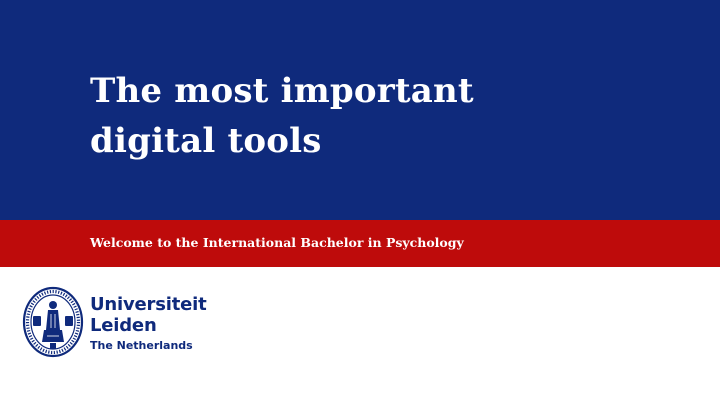 The width and height of the screenshot is (720, 405). I want to click on slide-title-line-1: The most important, so click(282, 91).